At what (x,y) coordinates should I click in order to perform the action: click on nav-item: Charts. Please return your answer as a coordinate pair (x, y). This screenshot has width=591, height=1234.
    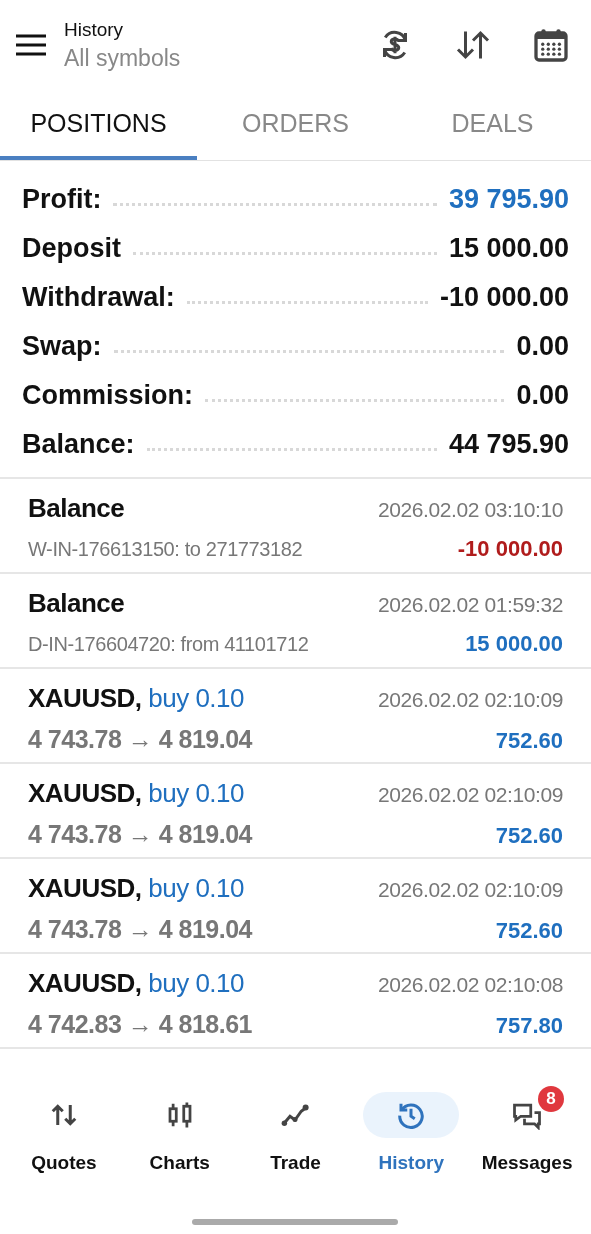
    Looking at the image, I should click on (179, 1130).